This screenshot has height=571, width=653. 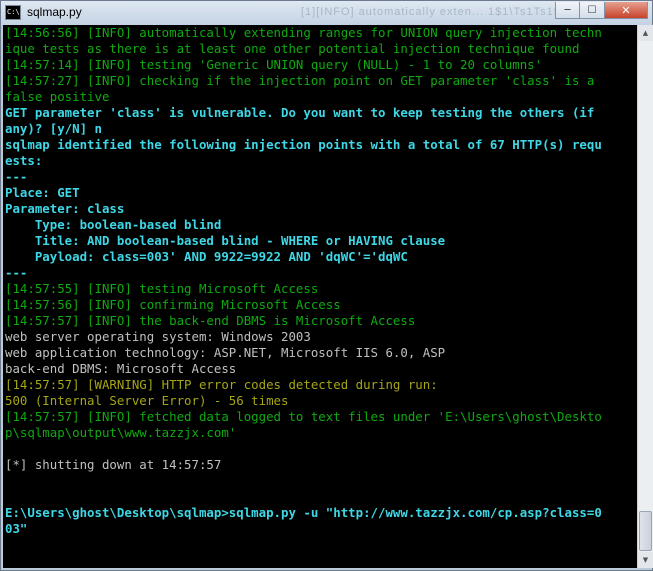 What do you see at coordinates (113, 464) in the screenshot?
I see `console-line: [*] shutting down at 14:57:57` at bounding box center [113, 464].